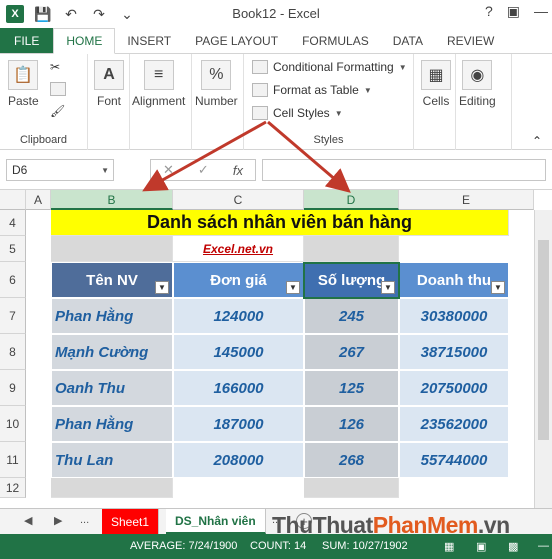 The height and width of the screenshot is (559, 552). What do you see at coordinates (404, 170) in the screenshot?
I see `formula-input` at bounding box center [404, 170].